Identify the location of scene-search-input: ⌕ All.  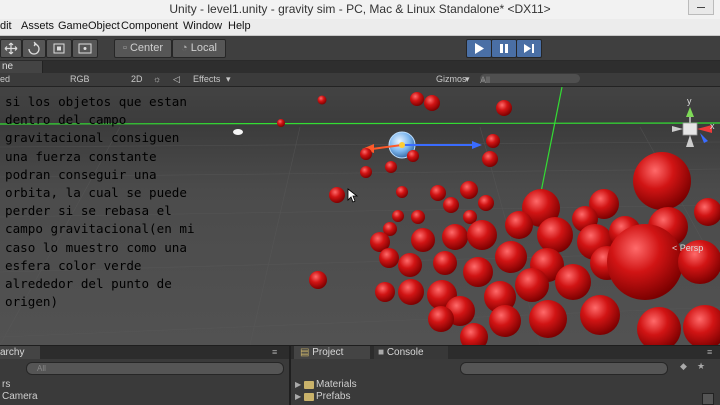
(530, 79).